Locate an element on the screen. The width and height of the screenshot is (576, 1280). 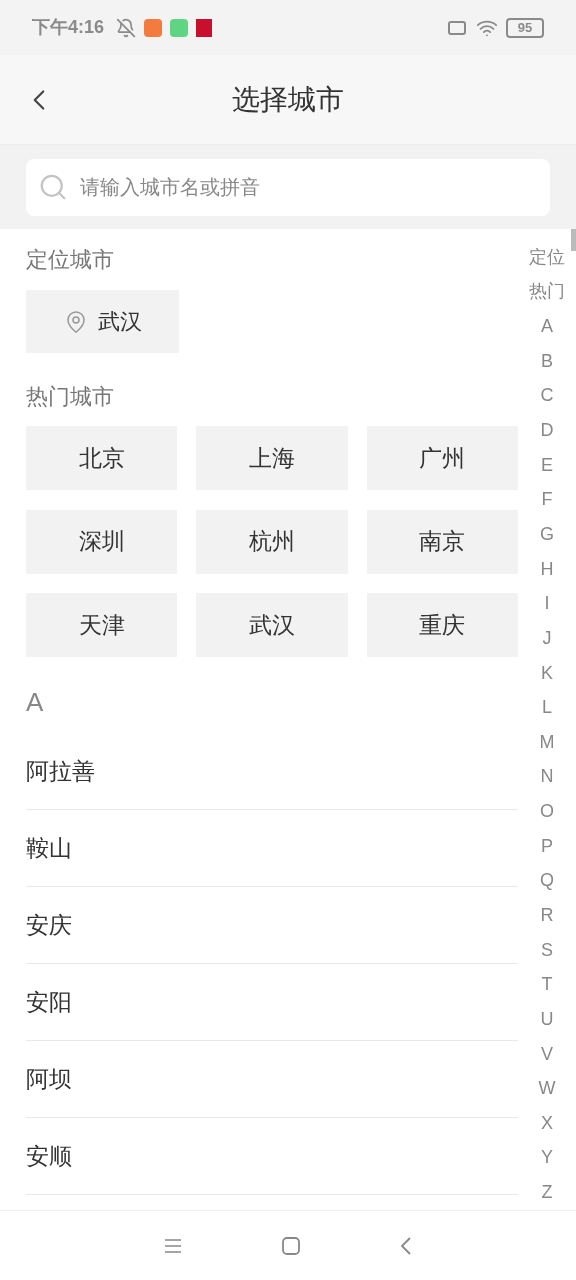
index-letter: F is located at coordinates (547, 500).